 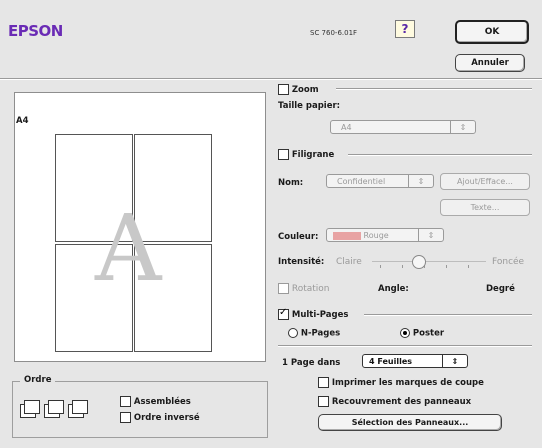 I want to click on poster-option: Poster, so click(x=422, y=333).